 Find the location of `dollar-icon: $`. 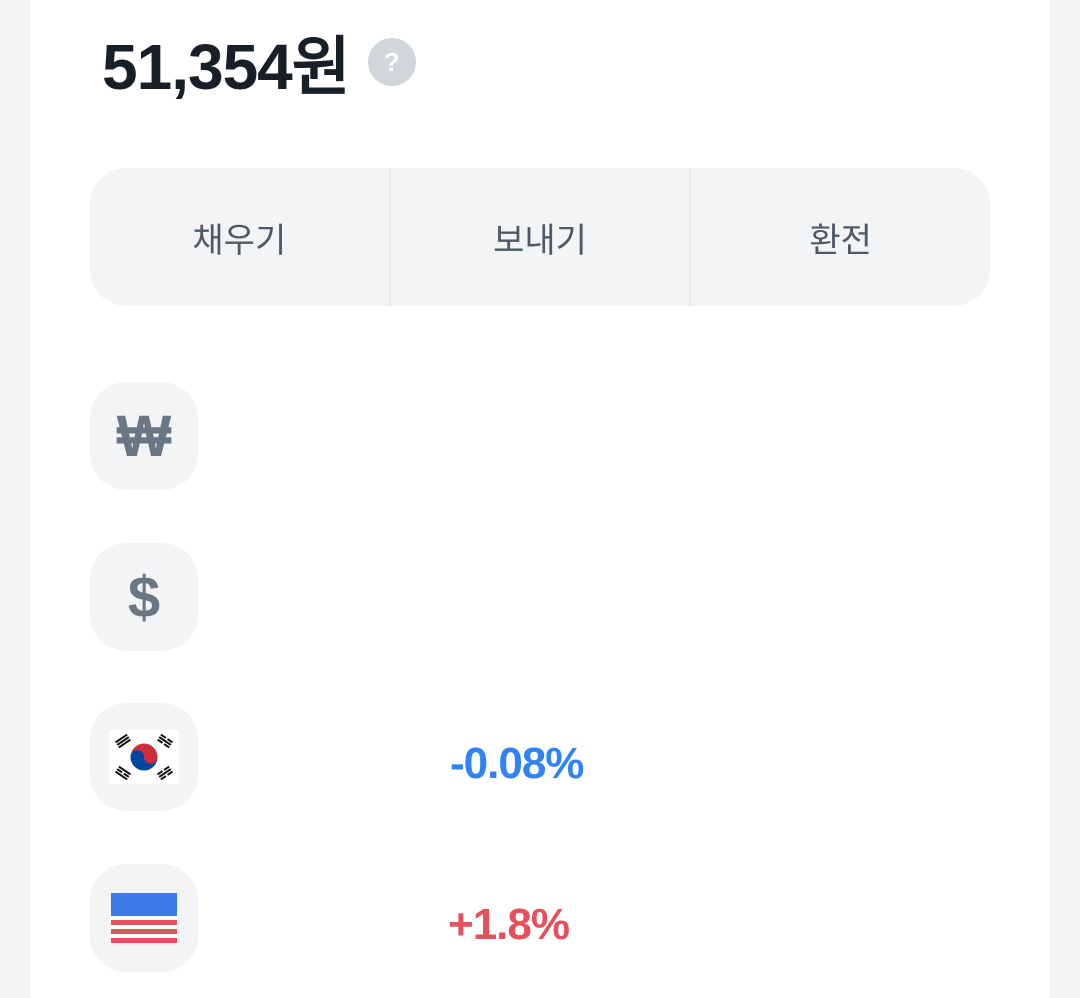

dollar-icon: $ is located at coordinates (144, 597).